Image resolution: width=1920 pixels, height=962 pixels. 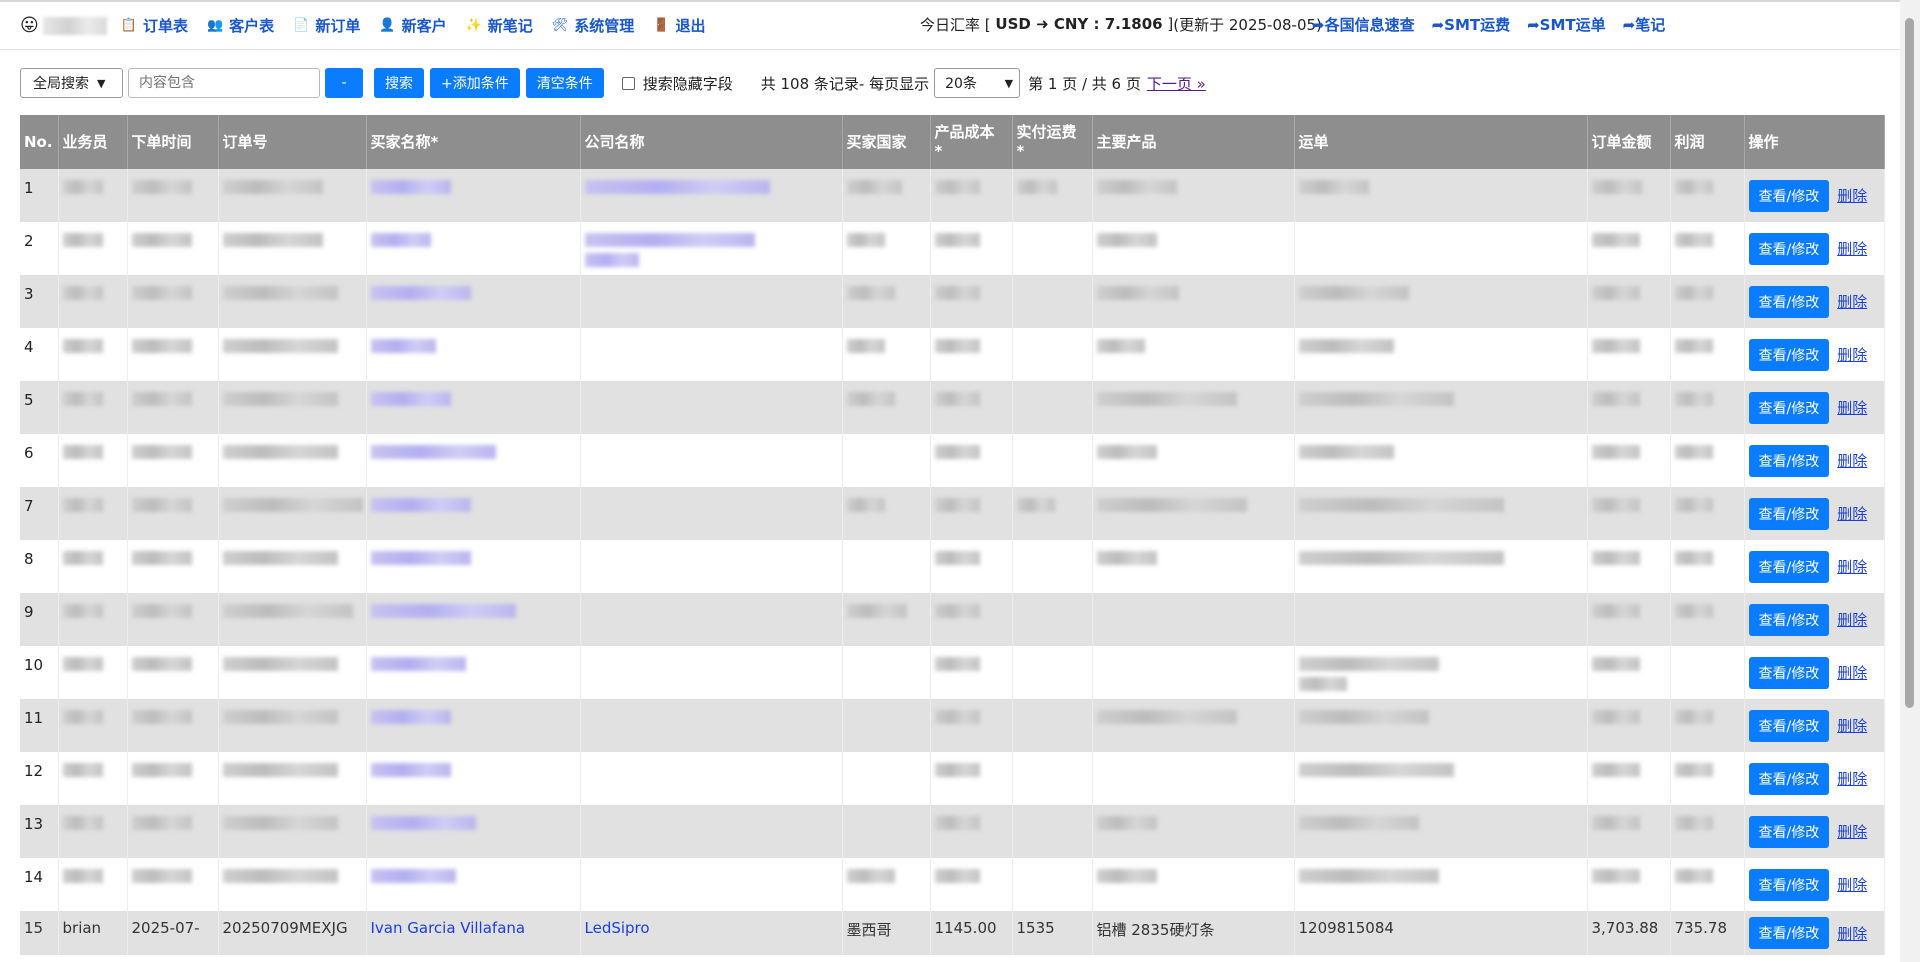 I want to click on col-product-cost: 产品成本 *, so click(x=971, y=142).